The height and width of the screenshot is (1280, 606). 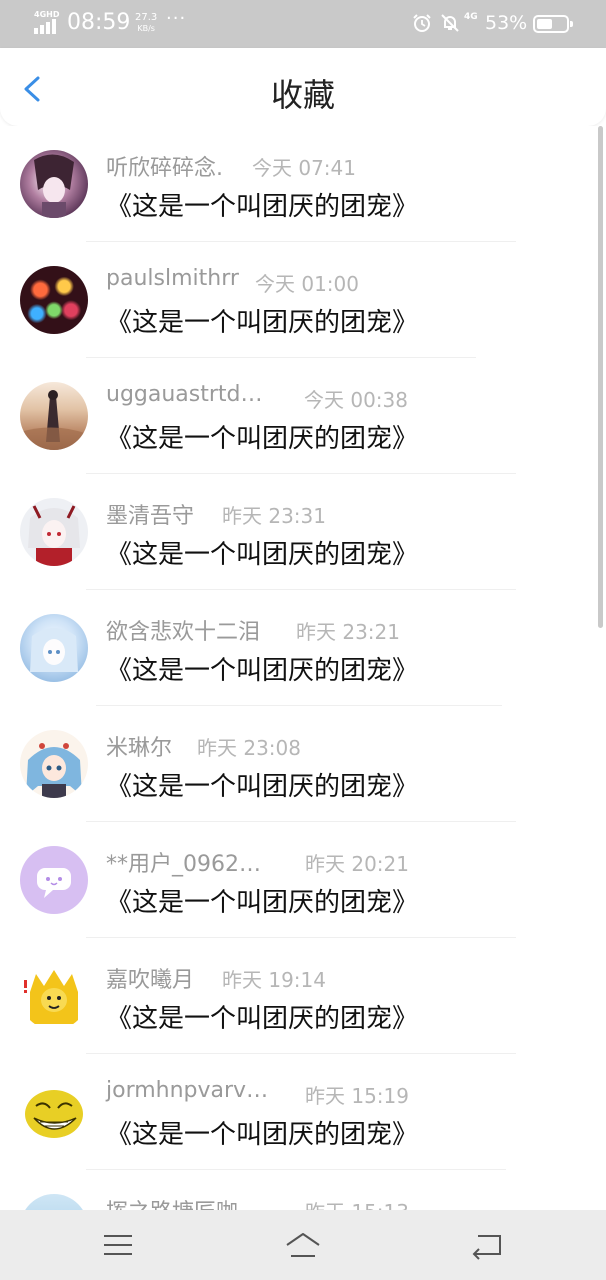 I want to click on username: 米琳尔, so click(x=139, y=748).